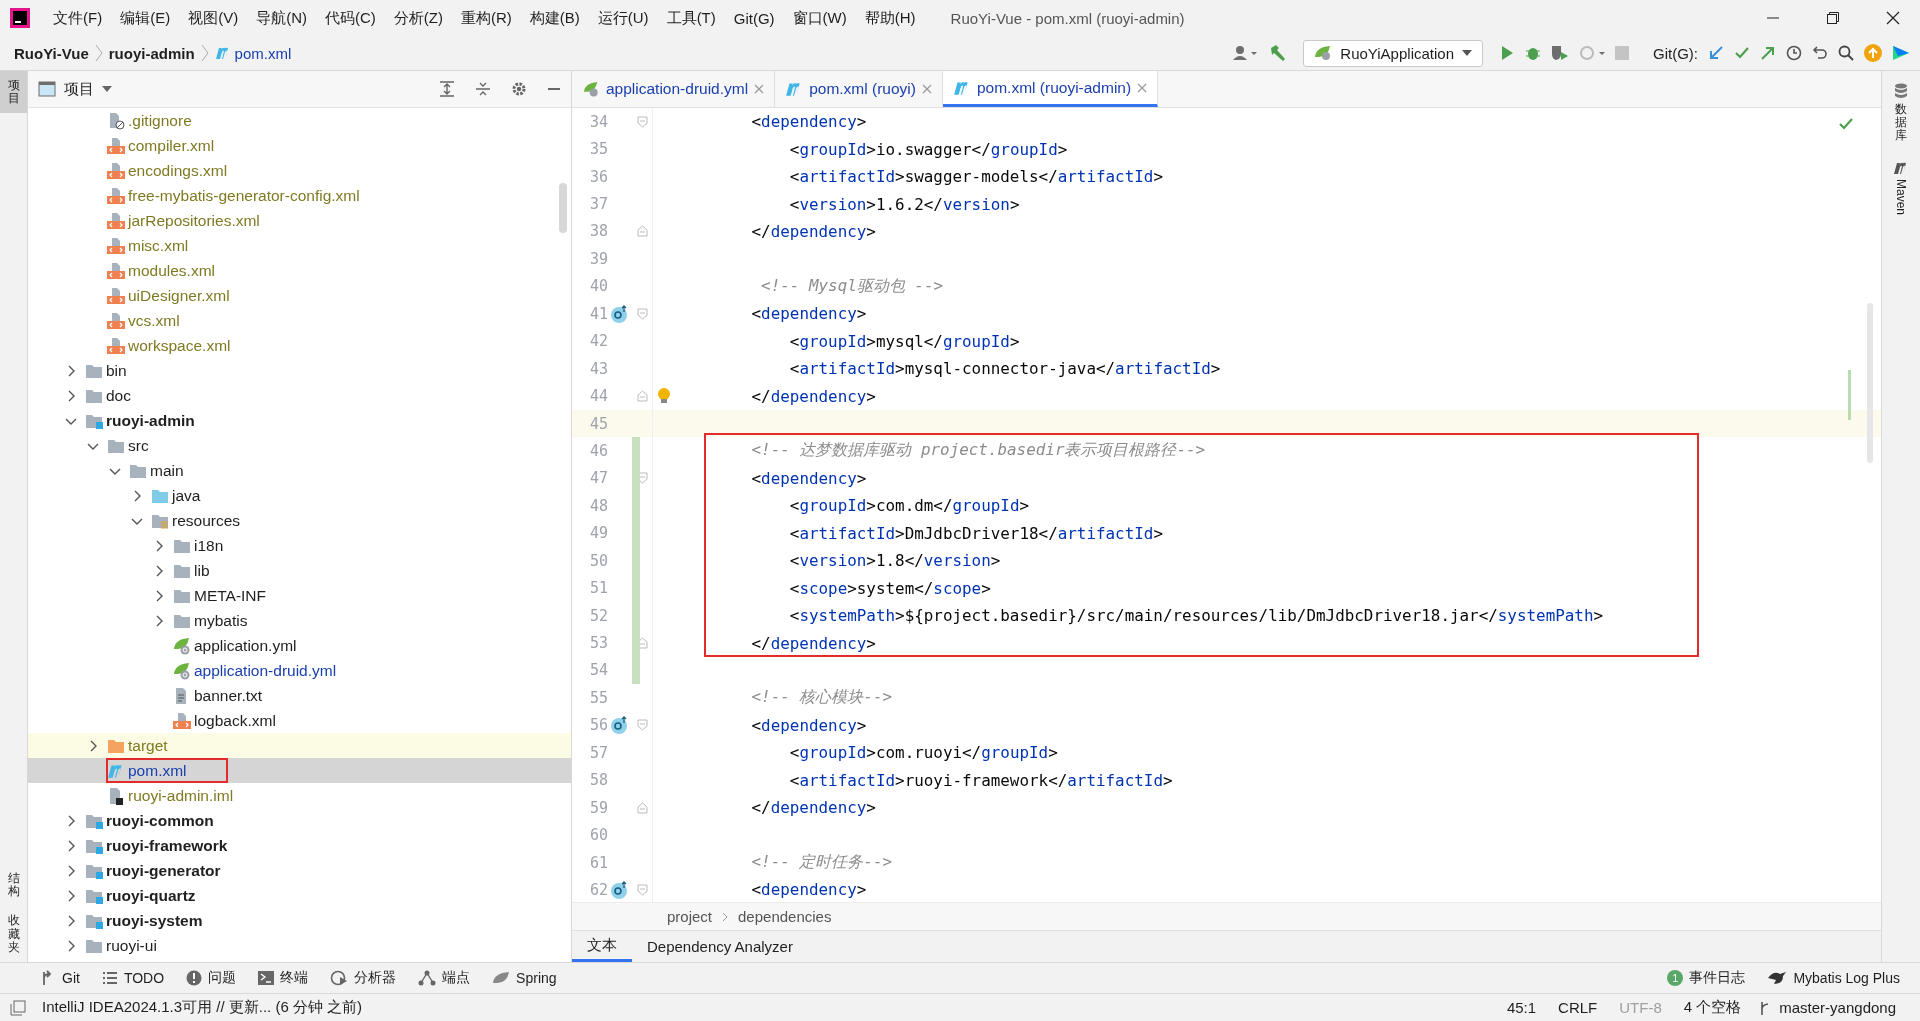 This screenshot has width=1920, height=1021. What do you see at coordinates (299, 845) in the screenshot?
I see `tree-row: ruoyi-framework` at bounding box center [299, 845].